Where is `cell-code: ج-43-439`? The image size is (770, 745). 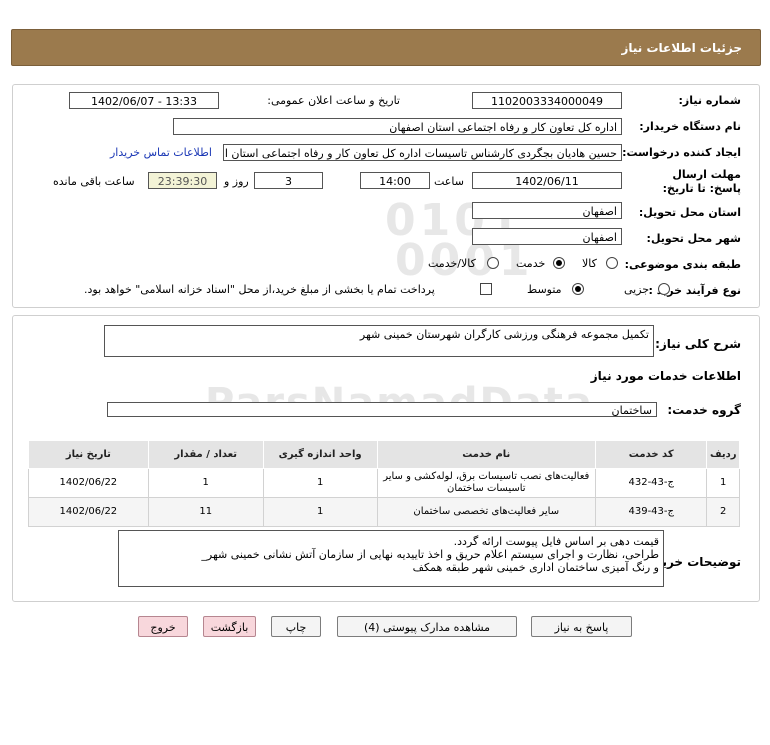 cell-code: ج-43-439 is located at coordinates (651, 512).